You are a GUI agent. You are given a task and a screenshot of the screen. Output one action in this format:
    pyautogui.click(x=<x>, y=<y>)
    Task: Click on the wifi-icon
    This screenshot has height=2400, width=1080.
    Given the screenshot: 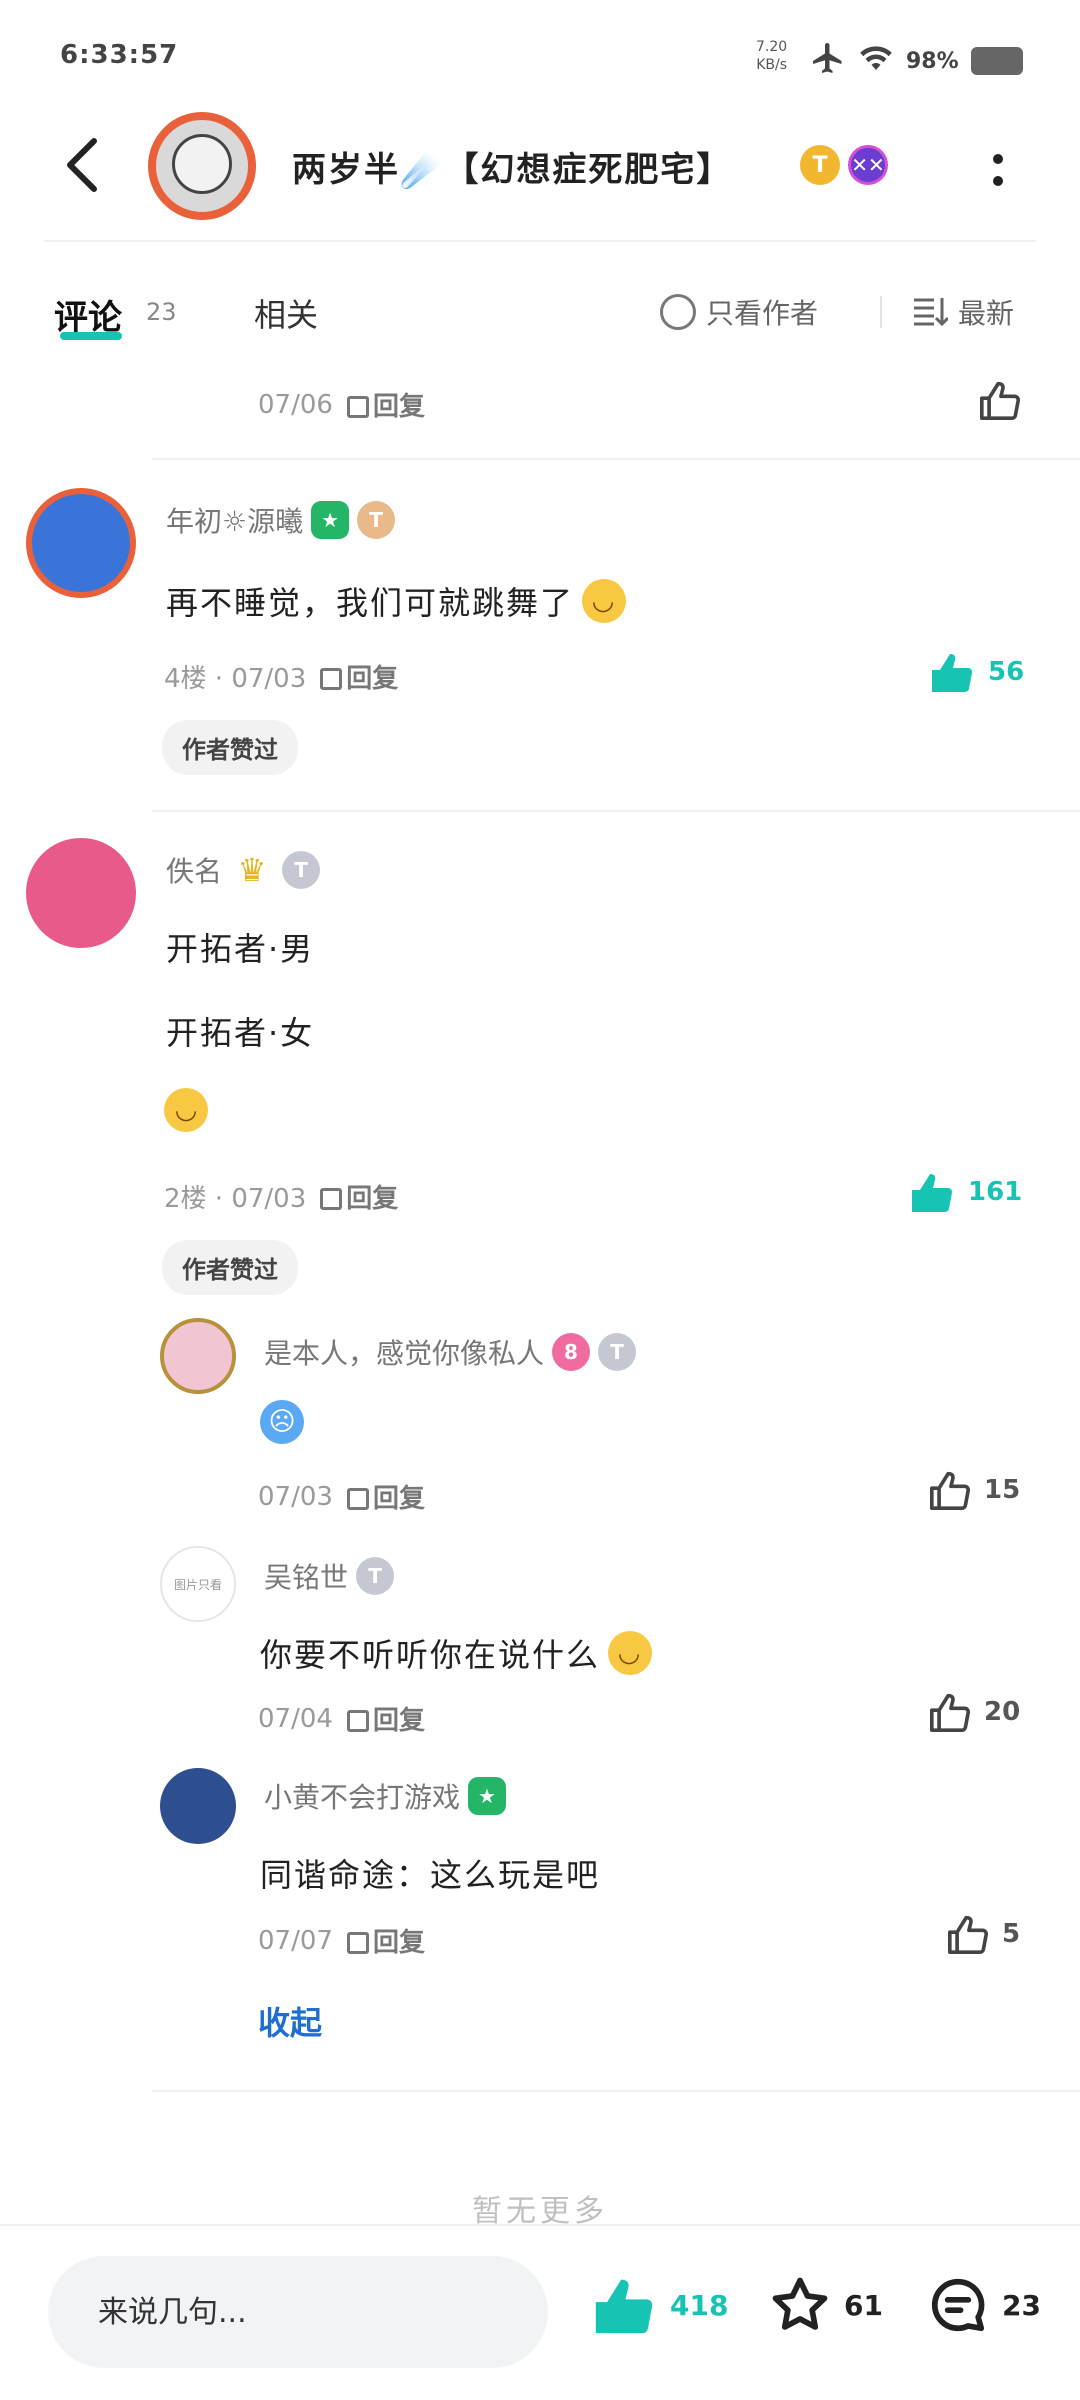 What is the action you would take?
    pyautogui.click(x=876, y=61)
    